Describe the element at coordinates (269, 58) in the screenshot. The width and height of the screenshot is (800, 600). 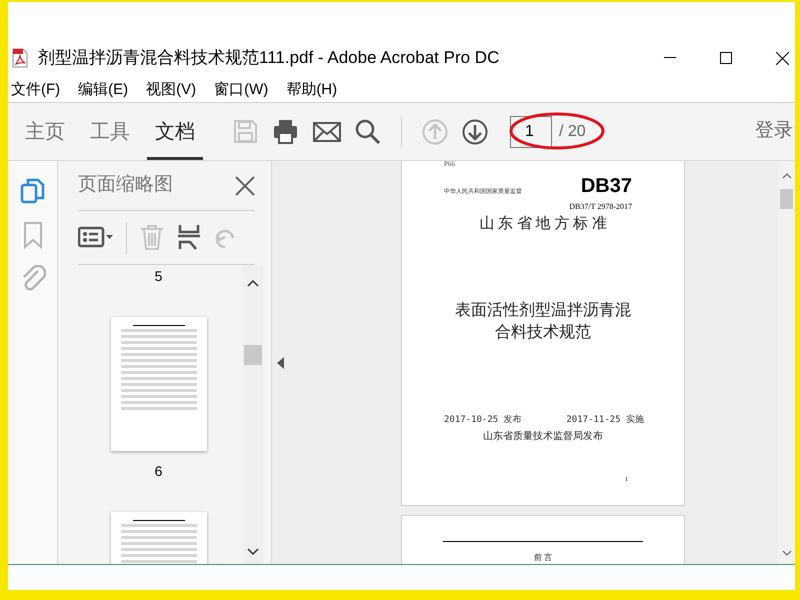
I see `window-title: 剂型温拌沥青混合料技术规范111.pdf - Adobe Acrobat Pro DC` at that location.